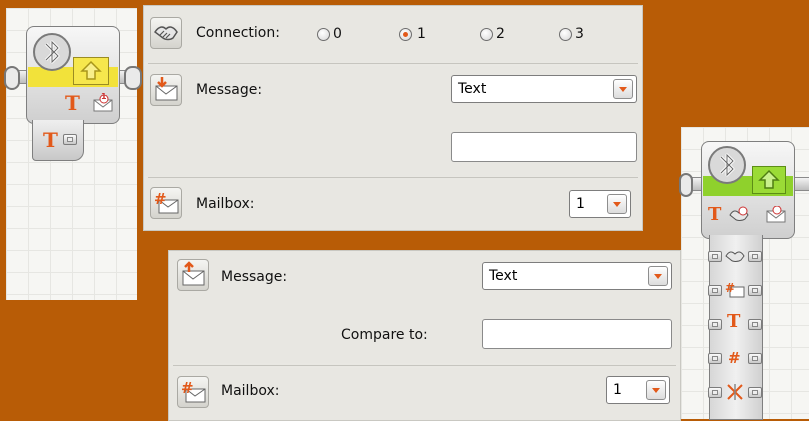  Describe the element at coordinates (104, 96) in the screenshot. I see `number-badge: 1` at that location.